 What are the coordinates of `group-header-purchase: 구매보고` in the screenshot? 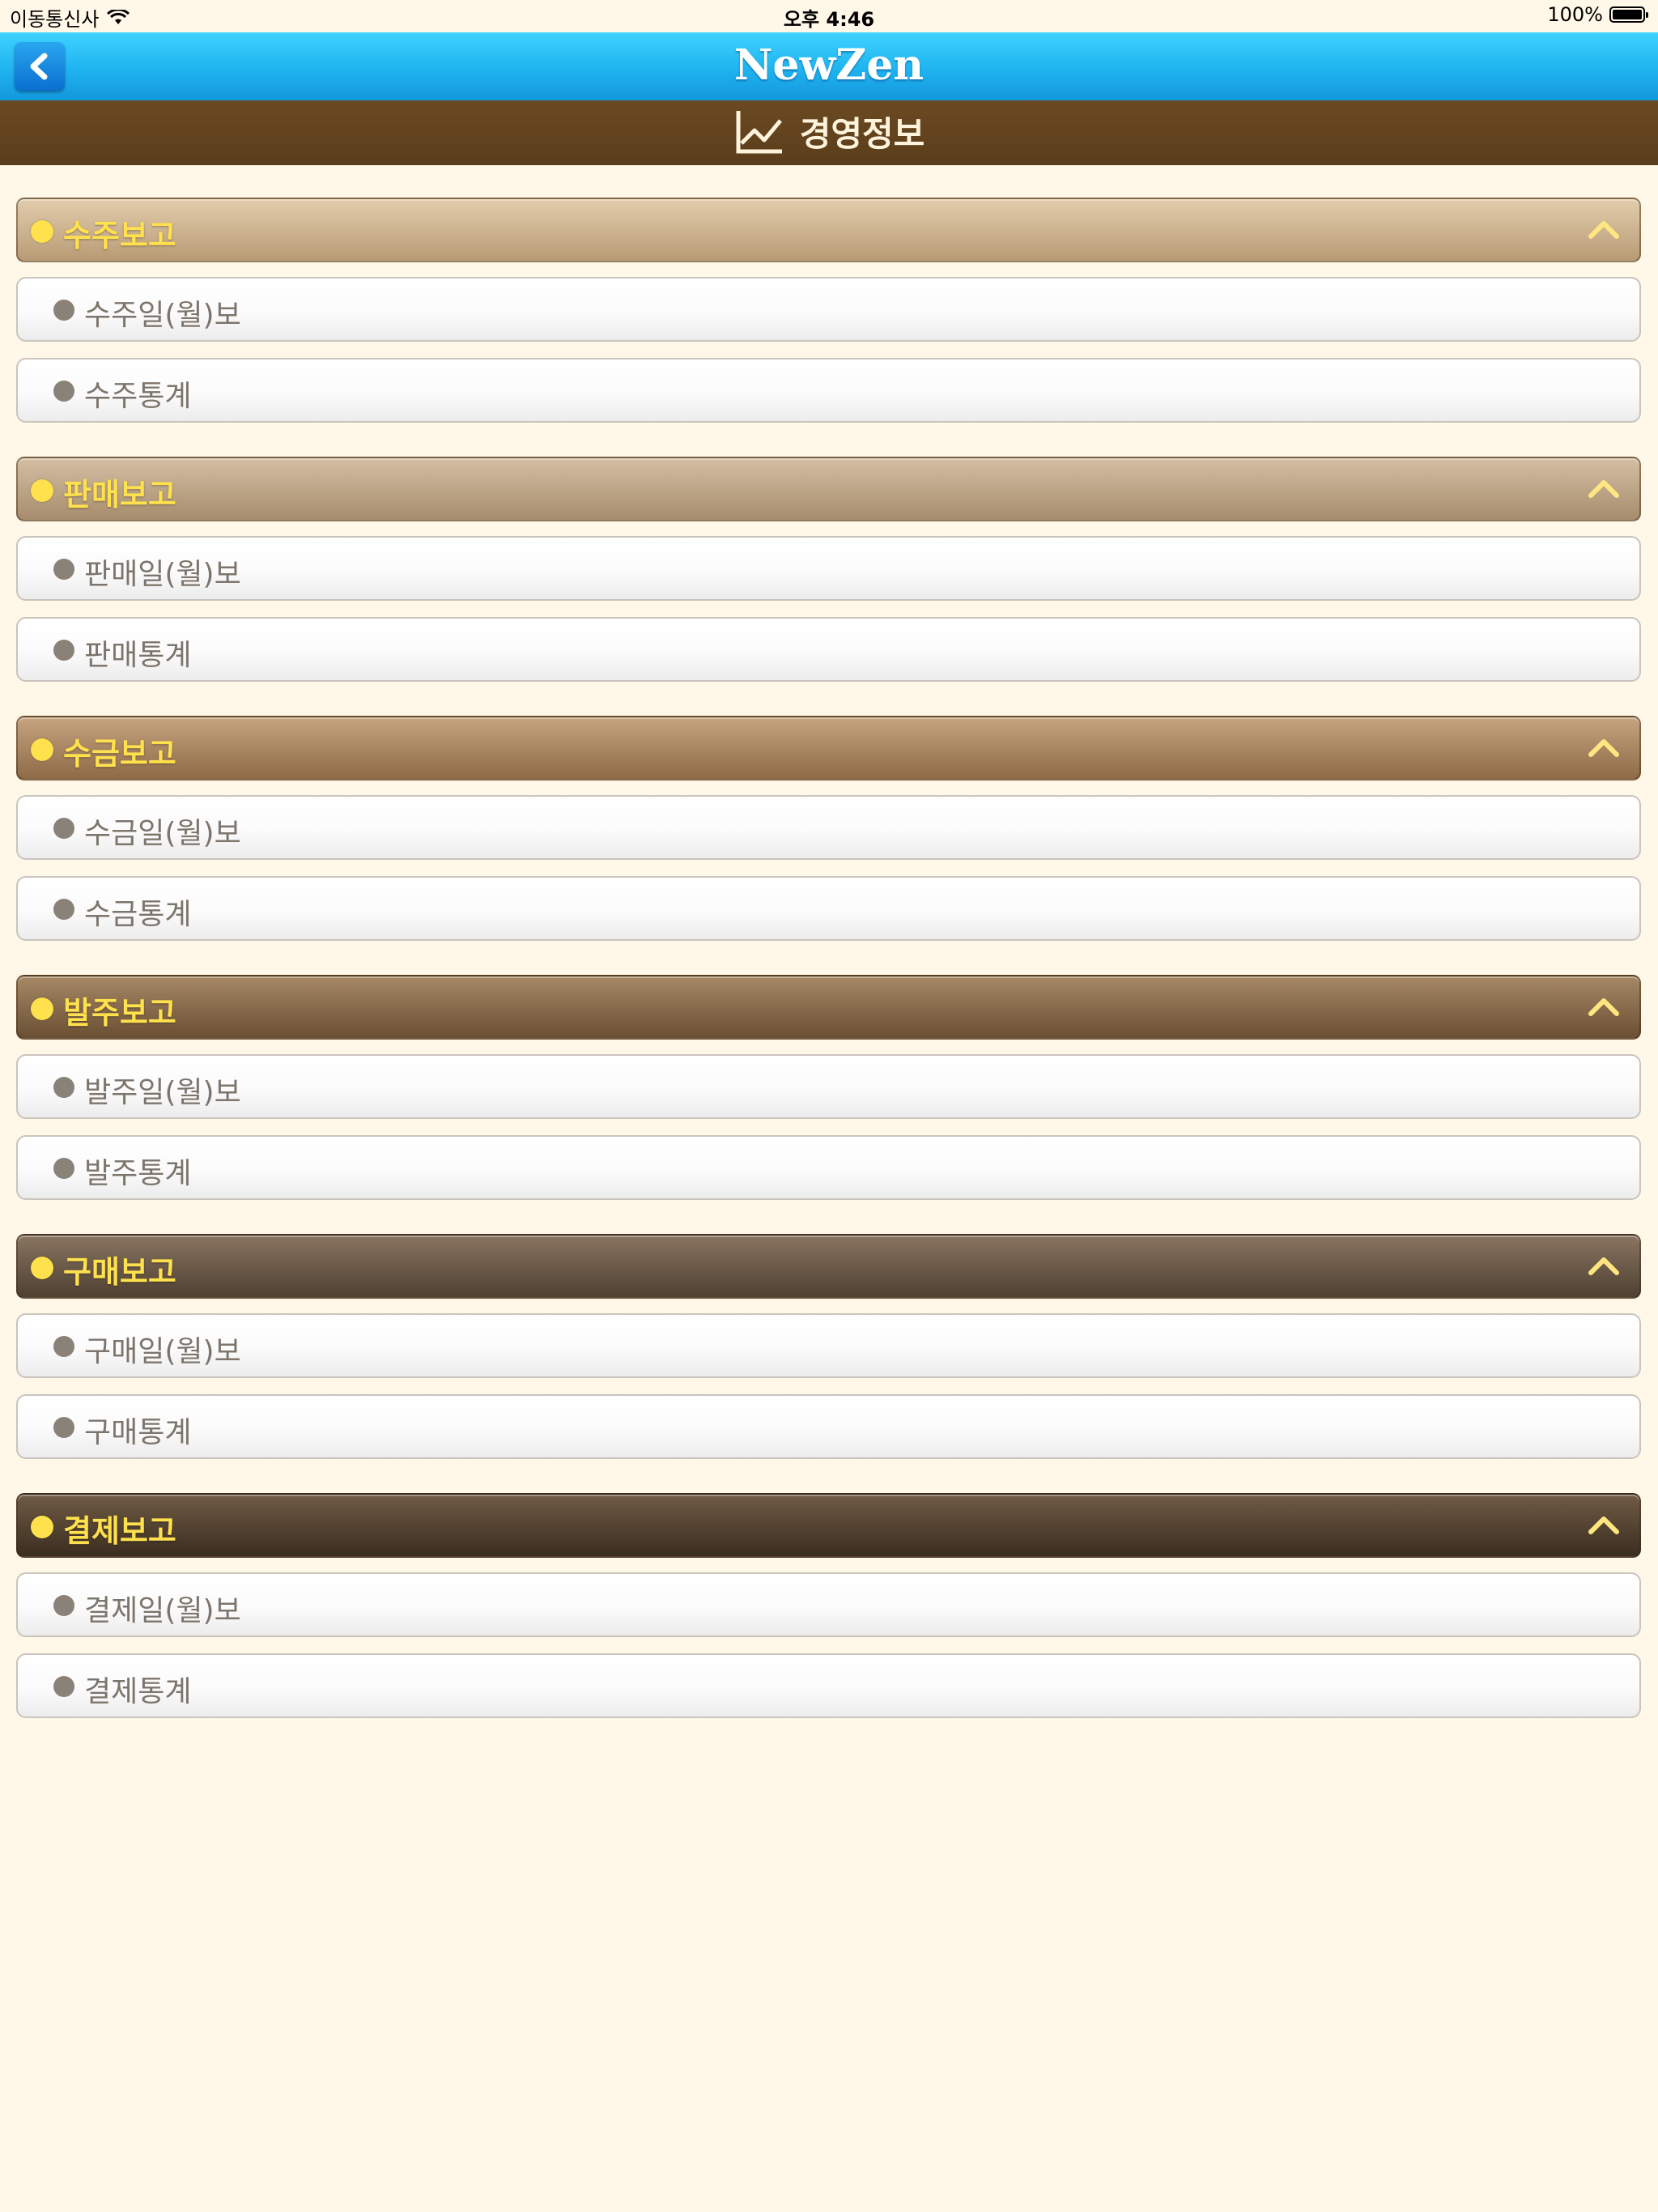 It's located at (828, 1266).